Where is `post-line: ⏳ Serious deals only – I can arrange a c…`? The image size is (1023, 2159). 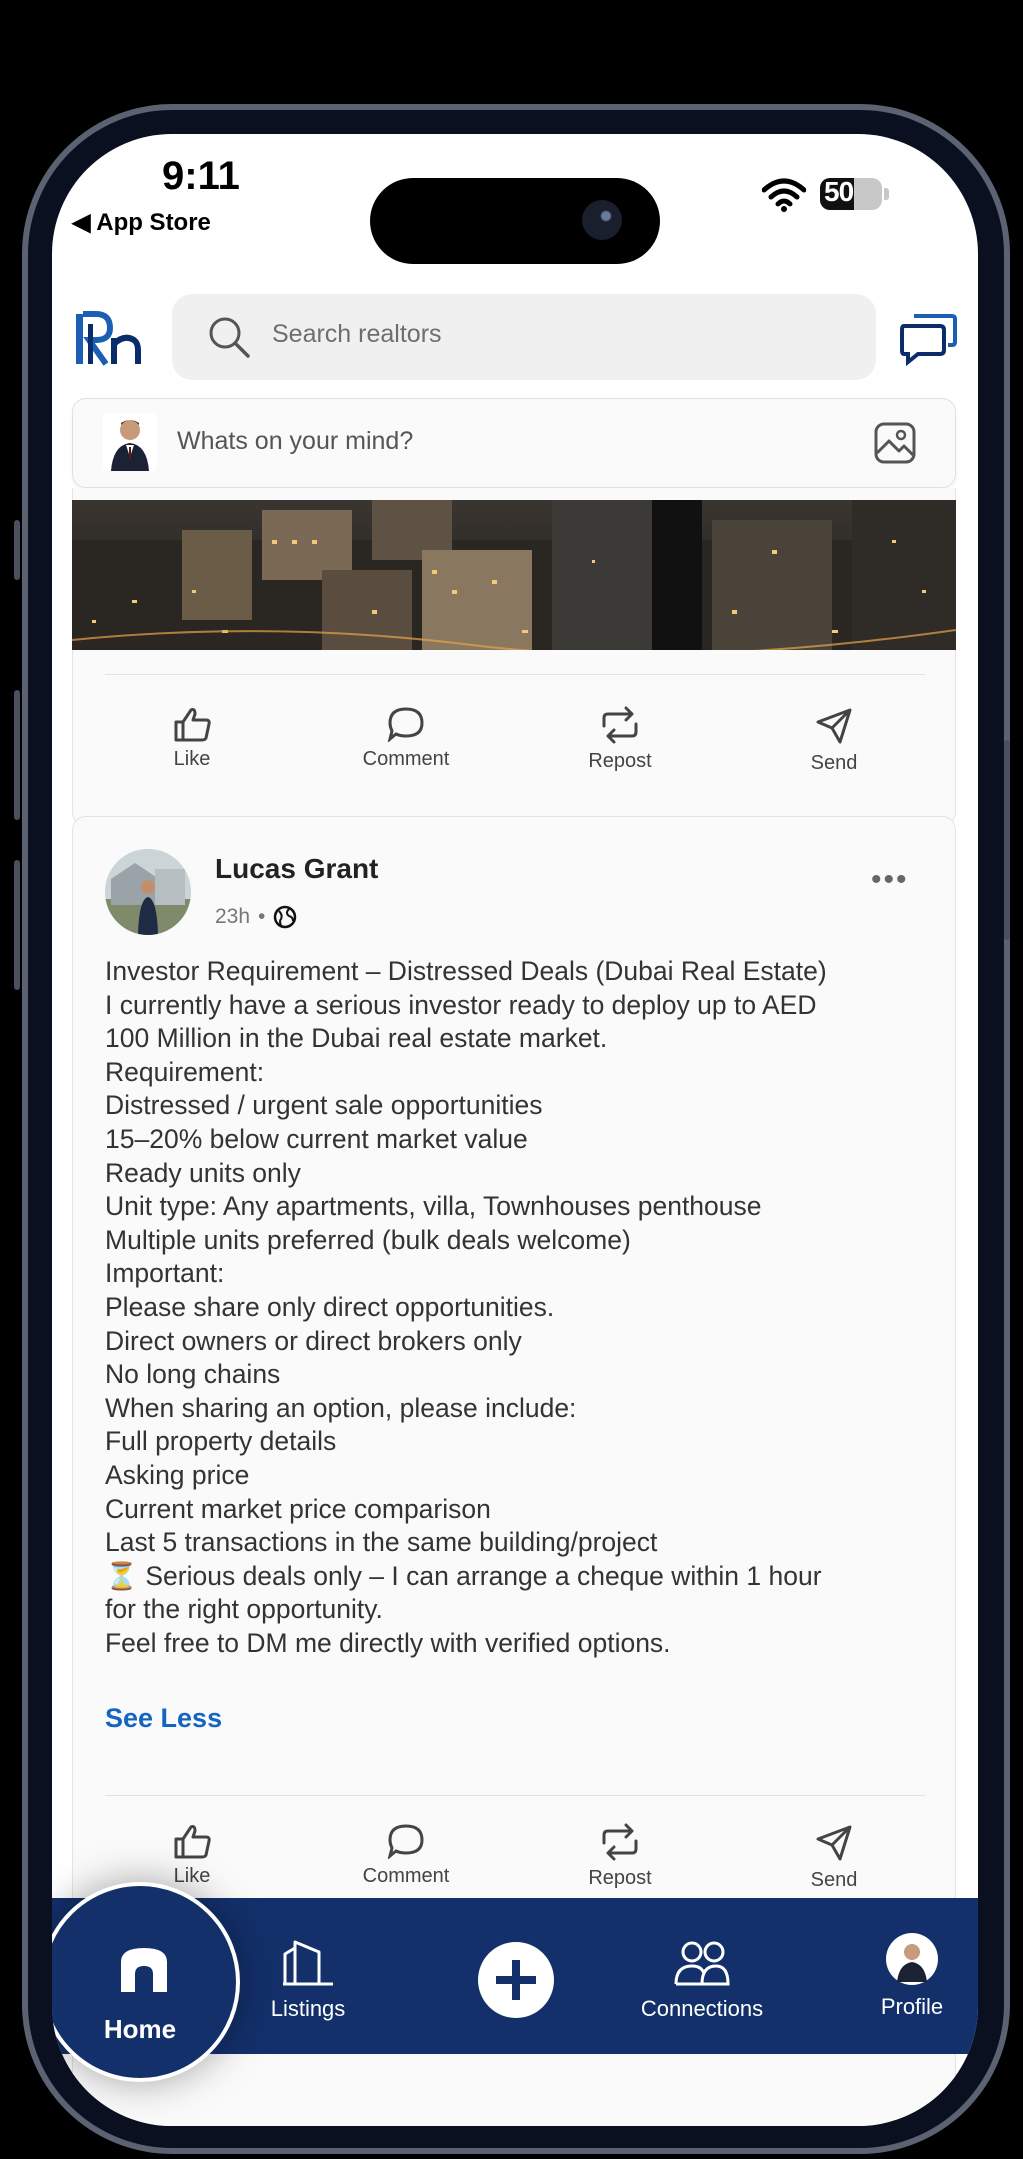 post-line: ⏳ Serious deals only – I can arrange a c… is located at coordinates (463, 1575).